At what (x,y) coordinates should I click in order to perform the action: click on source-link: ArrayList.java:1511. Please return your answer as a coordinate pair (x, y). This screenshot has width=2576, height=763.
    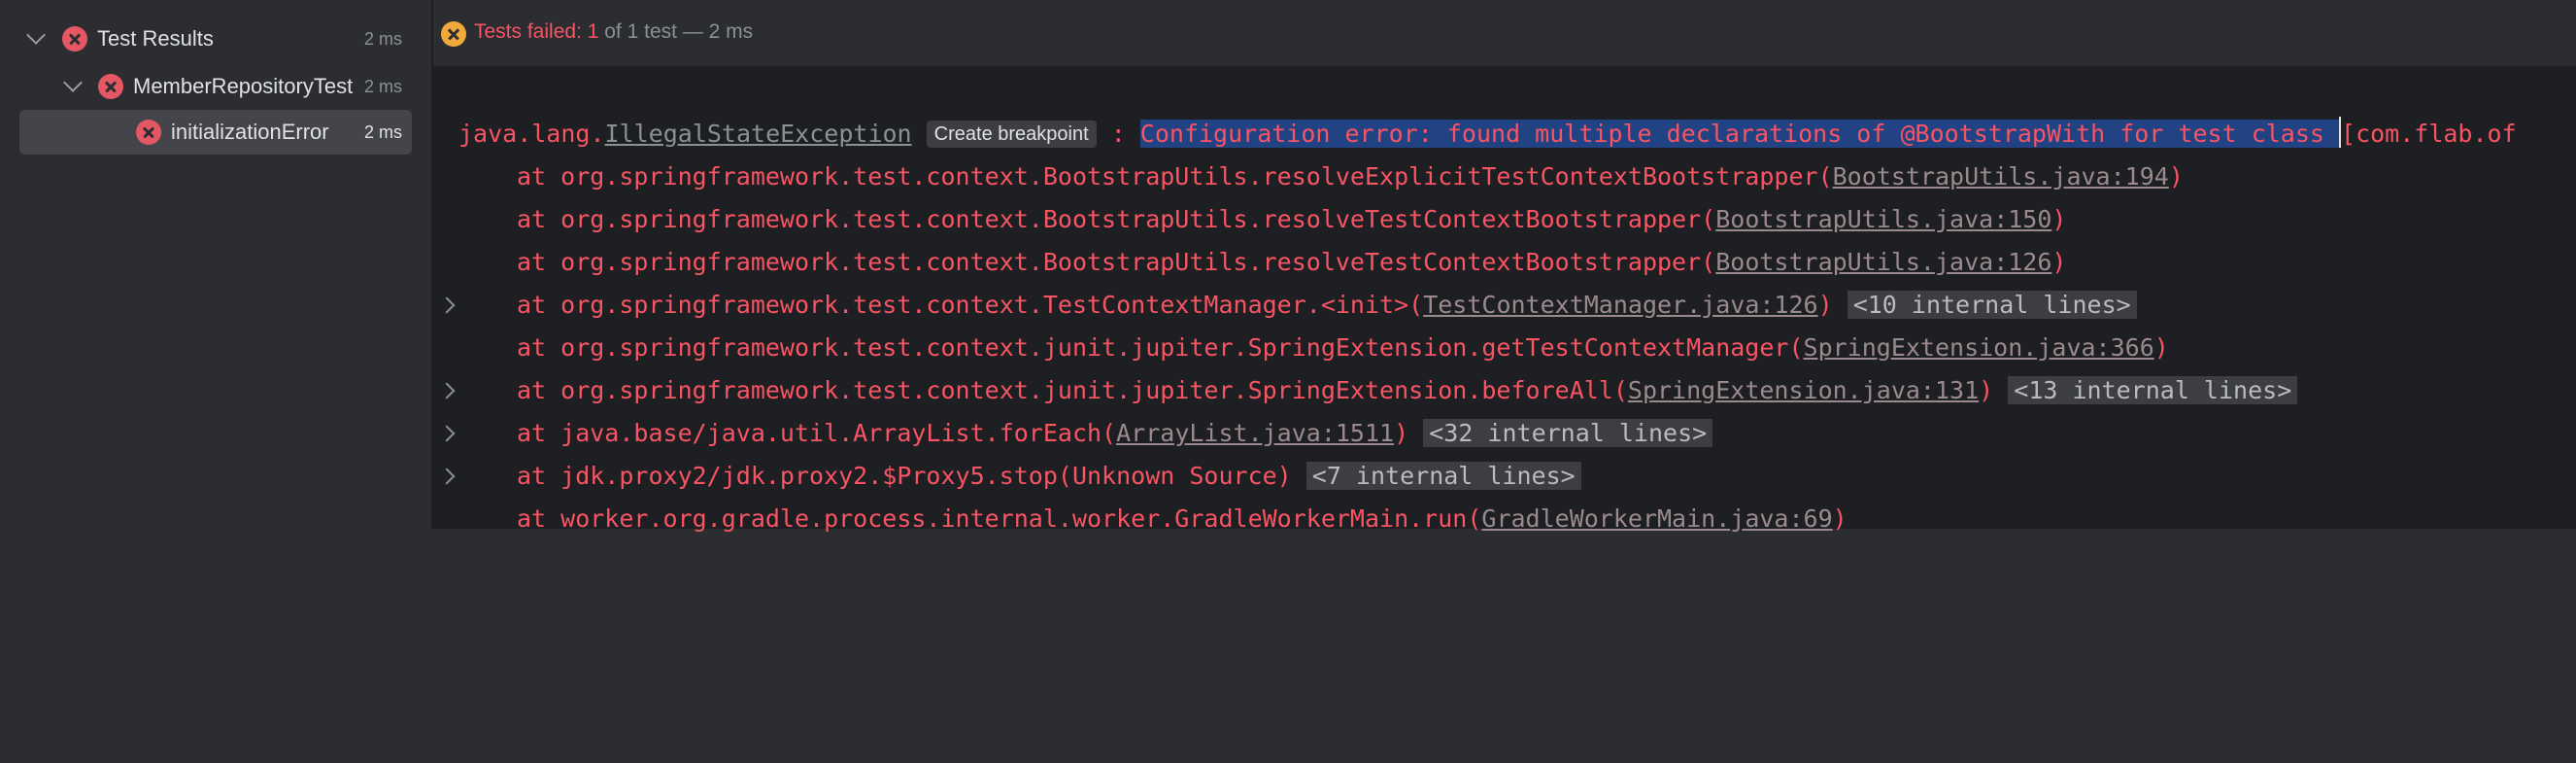
    Looking at the image, I should click on (1255, 433).